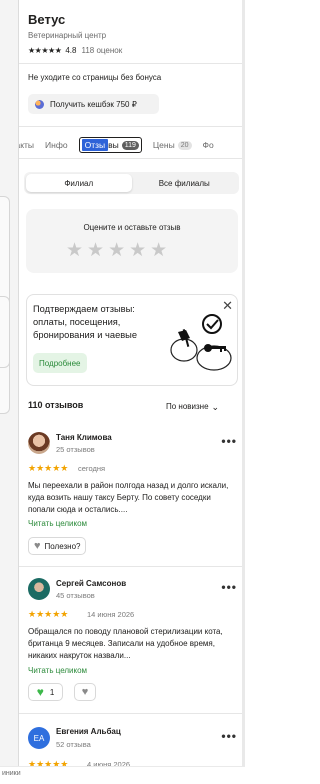 This screenshot has width=320, height=784. I want to click on banner-more-button: Подробнее, so click(60, 363).